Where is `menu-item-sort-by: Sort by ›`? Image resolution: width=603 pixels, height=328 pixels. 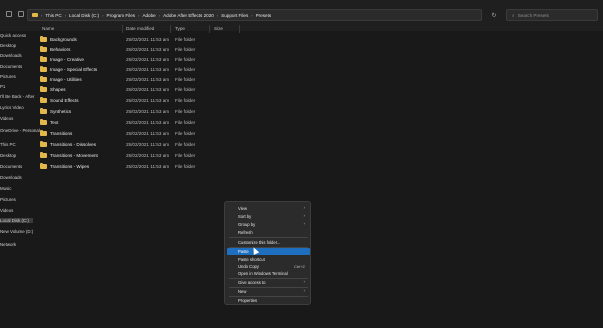 menu-item-sort-by: Sort by › is located at coordinates (268, 216).